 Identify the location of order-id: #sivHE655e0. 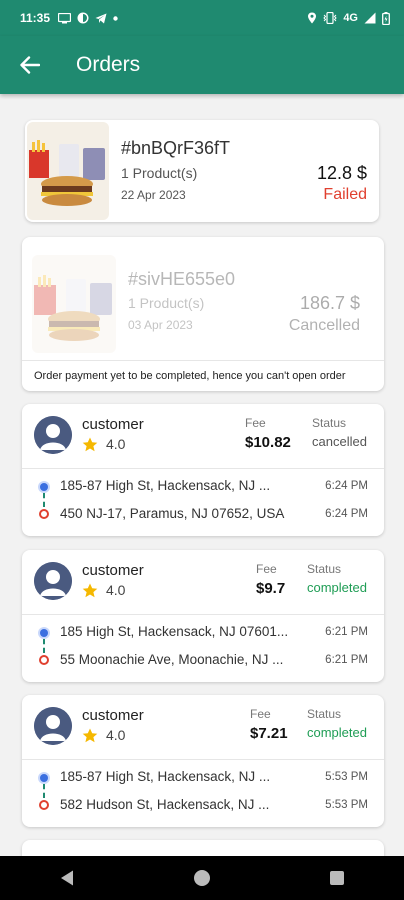
(182, 279).